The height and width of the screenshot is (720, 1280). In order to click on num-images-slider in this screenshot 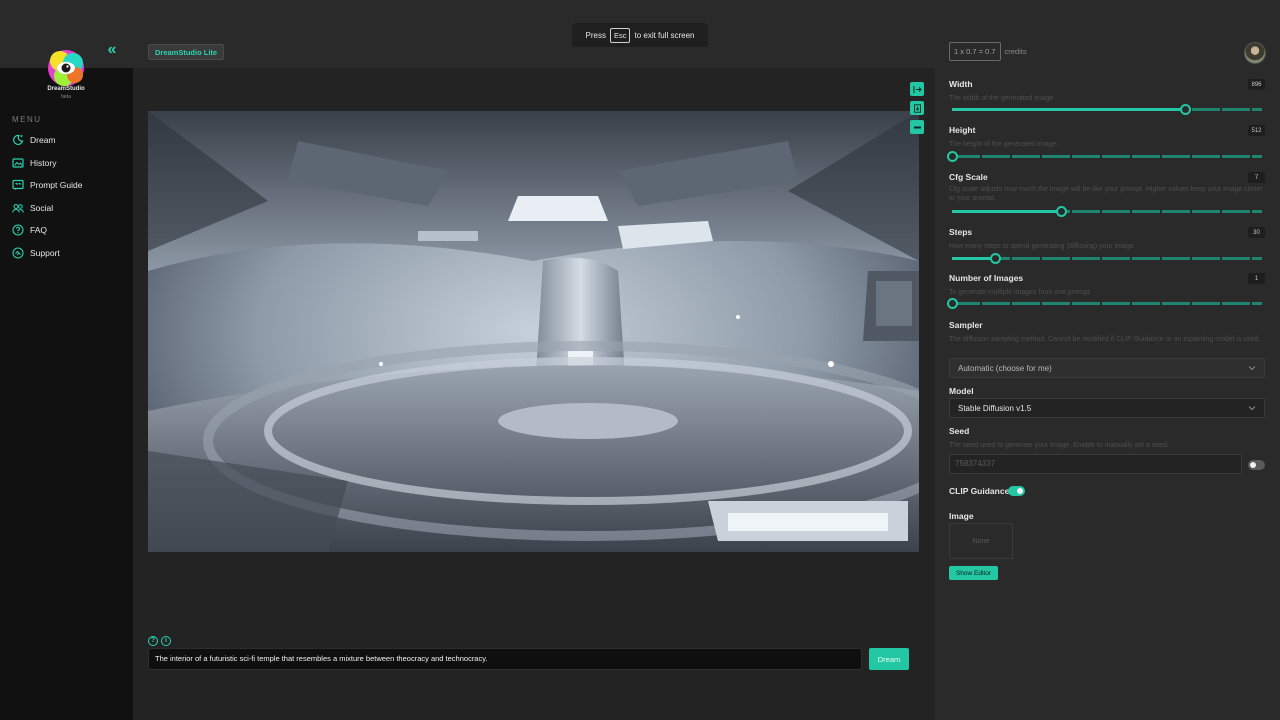, I will do `click(1104, 303)`.